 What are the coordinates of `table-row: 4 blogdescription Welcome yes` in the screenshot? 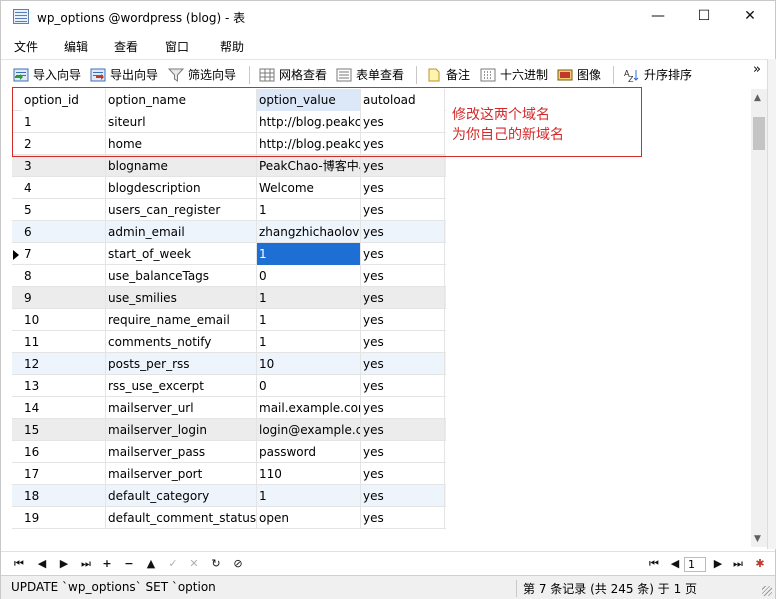 It's located at (229, 188).